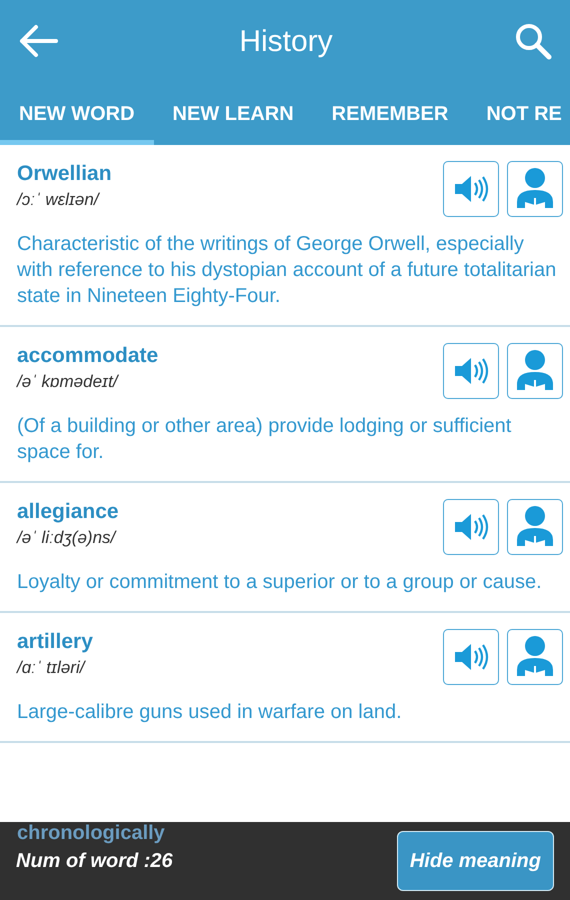 The height and width of the screenshot is (900, 570). Describe the element at coordinates (233, 113) in the screenshot. I see `tab: NEW LEARN` at that location.